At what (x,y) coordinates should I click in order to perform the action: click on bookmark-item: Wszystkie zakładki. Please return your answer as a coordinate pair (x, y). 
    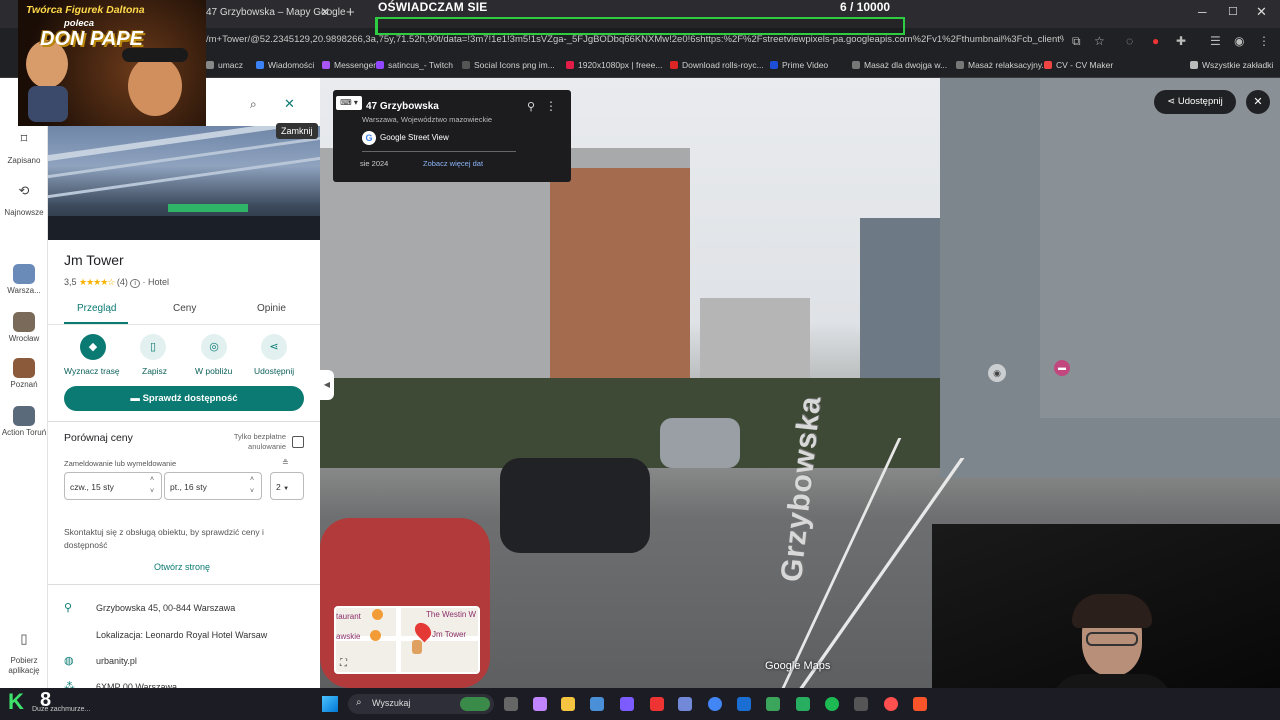
    Looking at the image, I should click on (1231, 65).